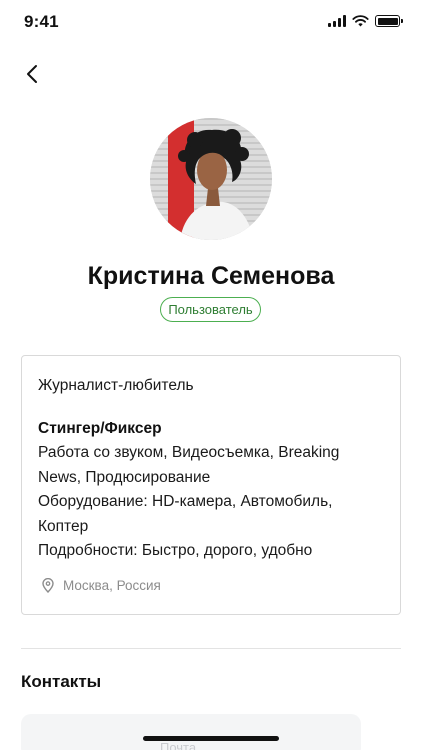 The width and height of the screenshot is (422, 750). What do you see at coordinates (185, 501) in the screenshot?
I see `card-equipment-line: Оборудование: HD-камера, Автомобиль,` at bounding box center [185, 501].